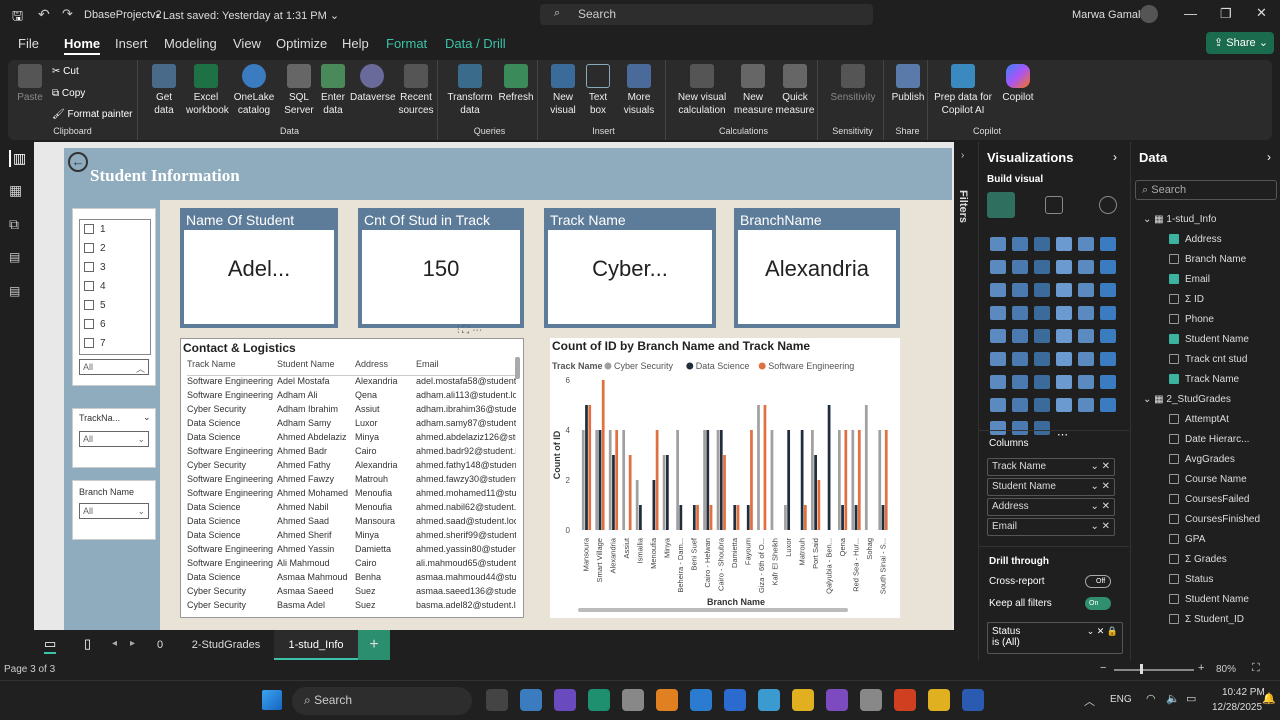 The image size is (1280, 720). Describe the element at coordinates (87, 644) in the screenshot. I see `mobile-view-icon: ▯` at that location.